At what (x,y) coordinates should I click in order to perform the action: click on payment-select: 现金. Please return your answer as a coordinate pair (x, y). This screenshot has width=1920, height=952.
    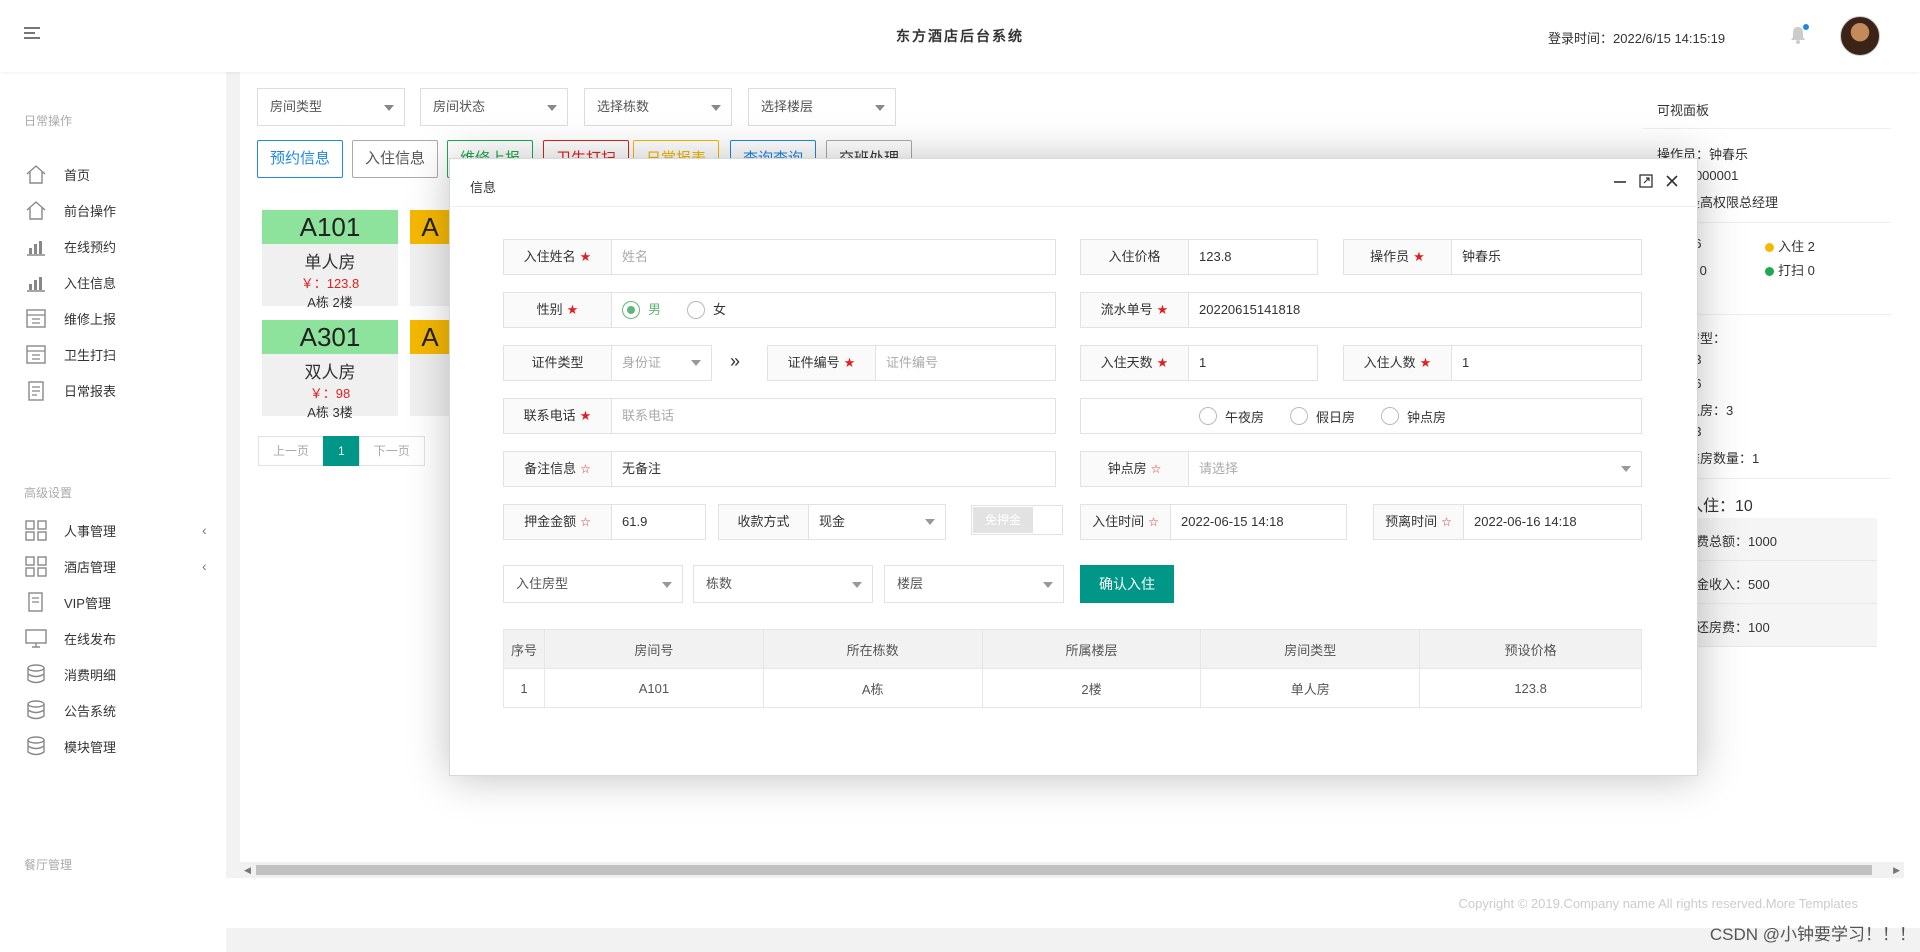
    Looking at the image, I should click on (877, 522).